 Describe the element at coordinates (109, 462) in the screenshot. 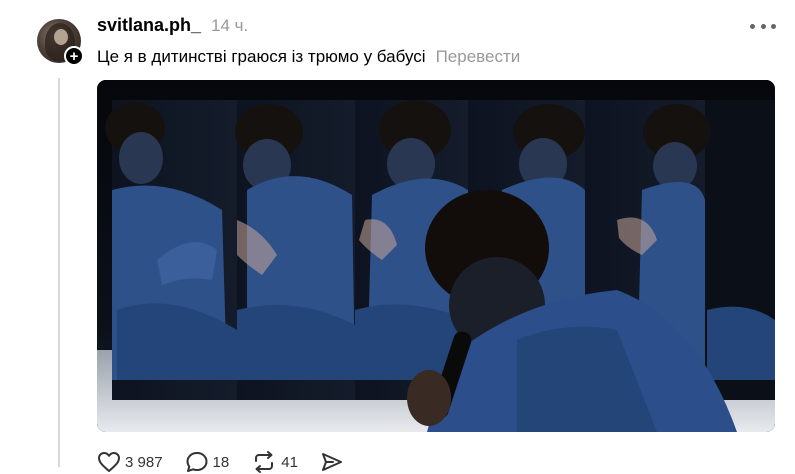

I see `heart-icon` at that location.